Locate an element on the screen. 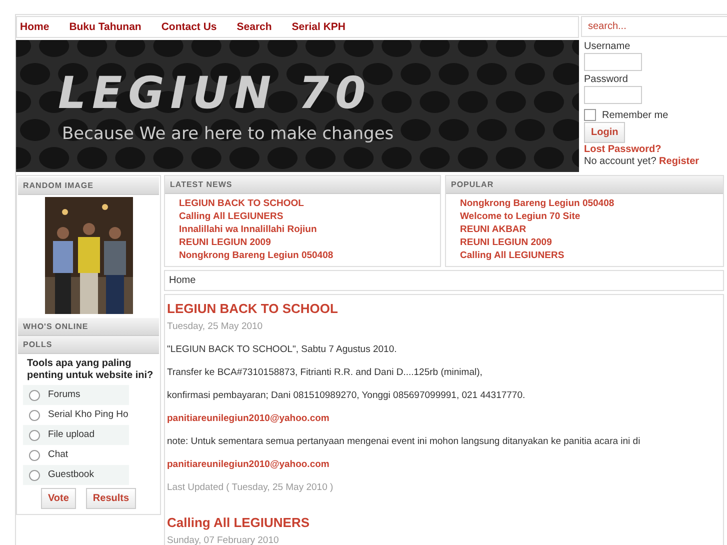 The width and height of the screenshot is (727, 545). remember-checkbox is located at coordinates (590, 115).